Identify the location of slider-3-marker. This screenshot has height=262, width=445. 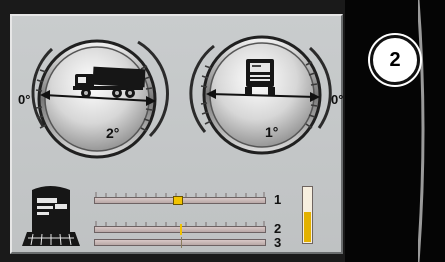
(181, 242).